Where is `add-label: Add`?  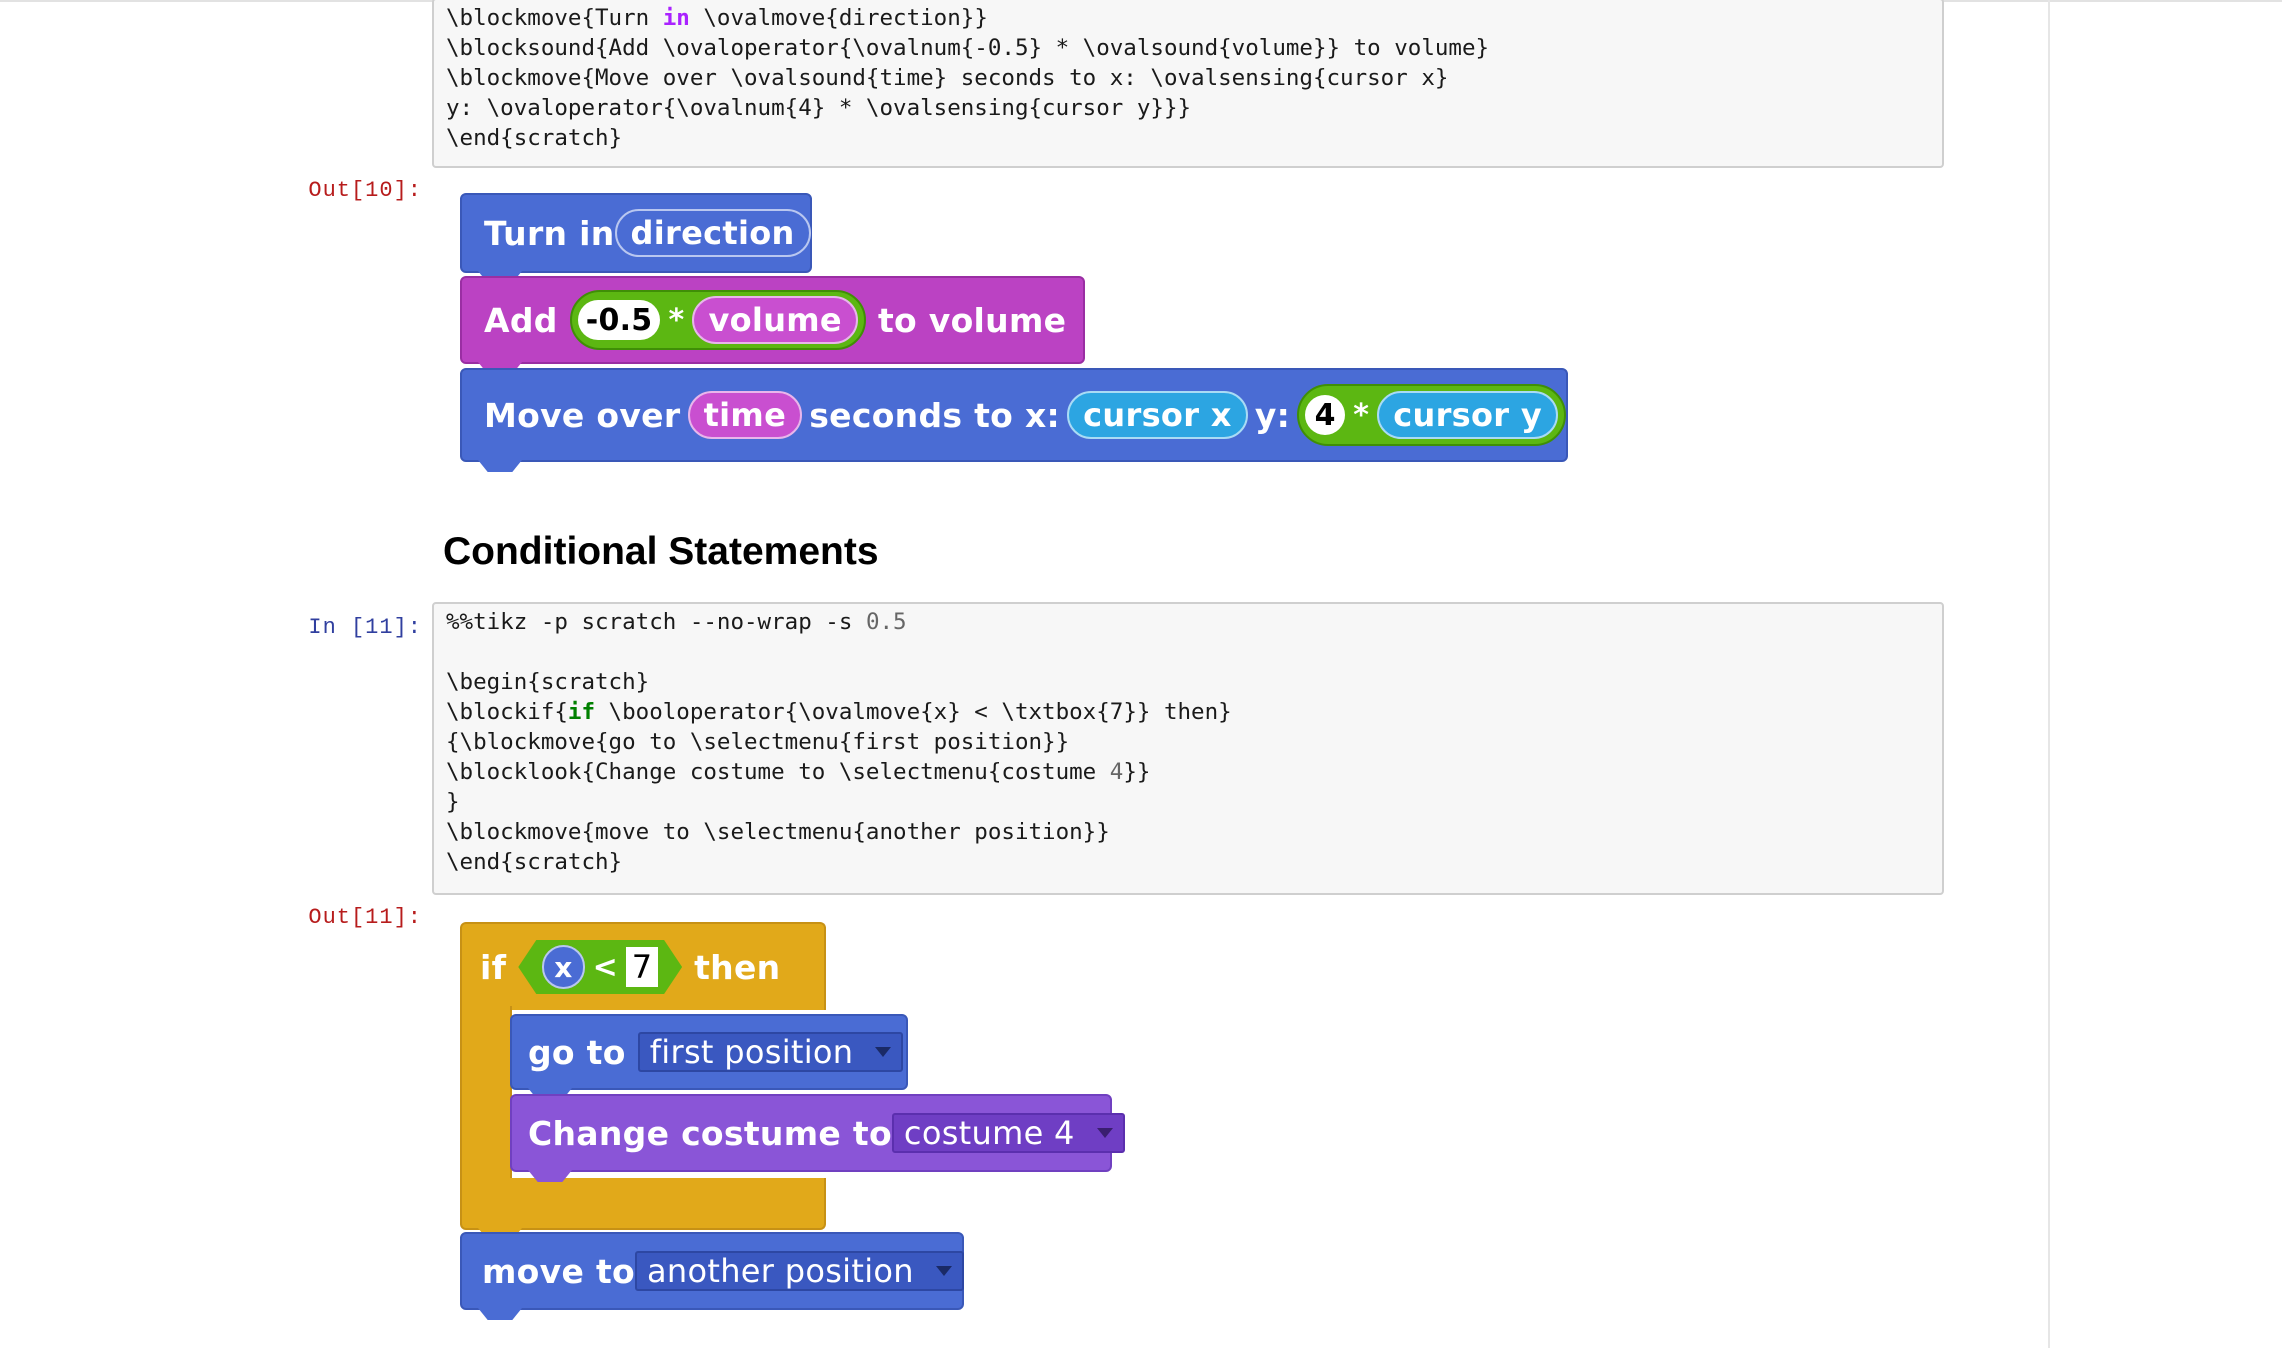 add-label: Add is located at coordinates (521, 320).